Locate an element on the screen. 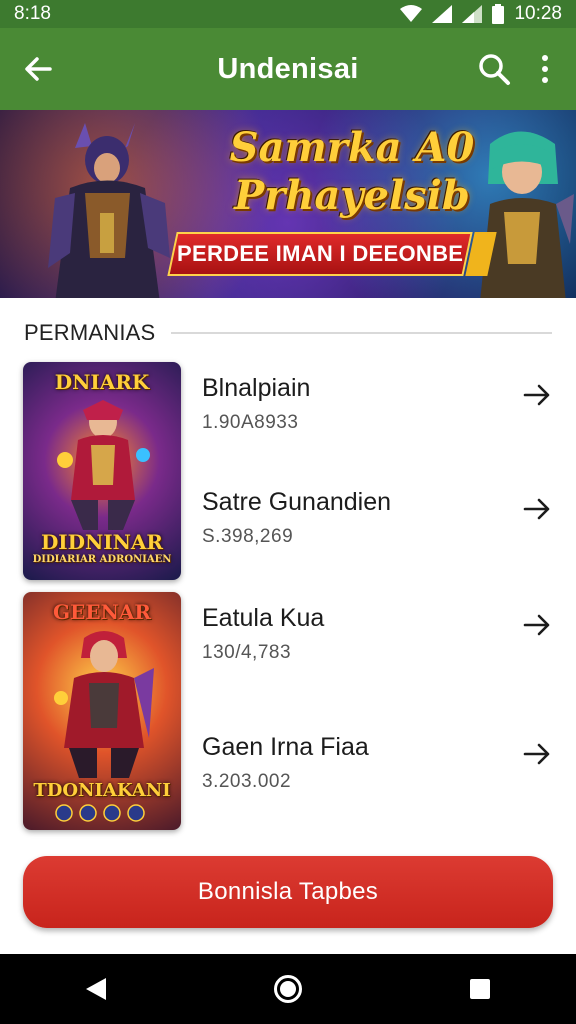  list-item: Satre Gunandien S.398,269 is located at coordinates (380, 528).